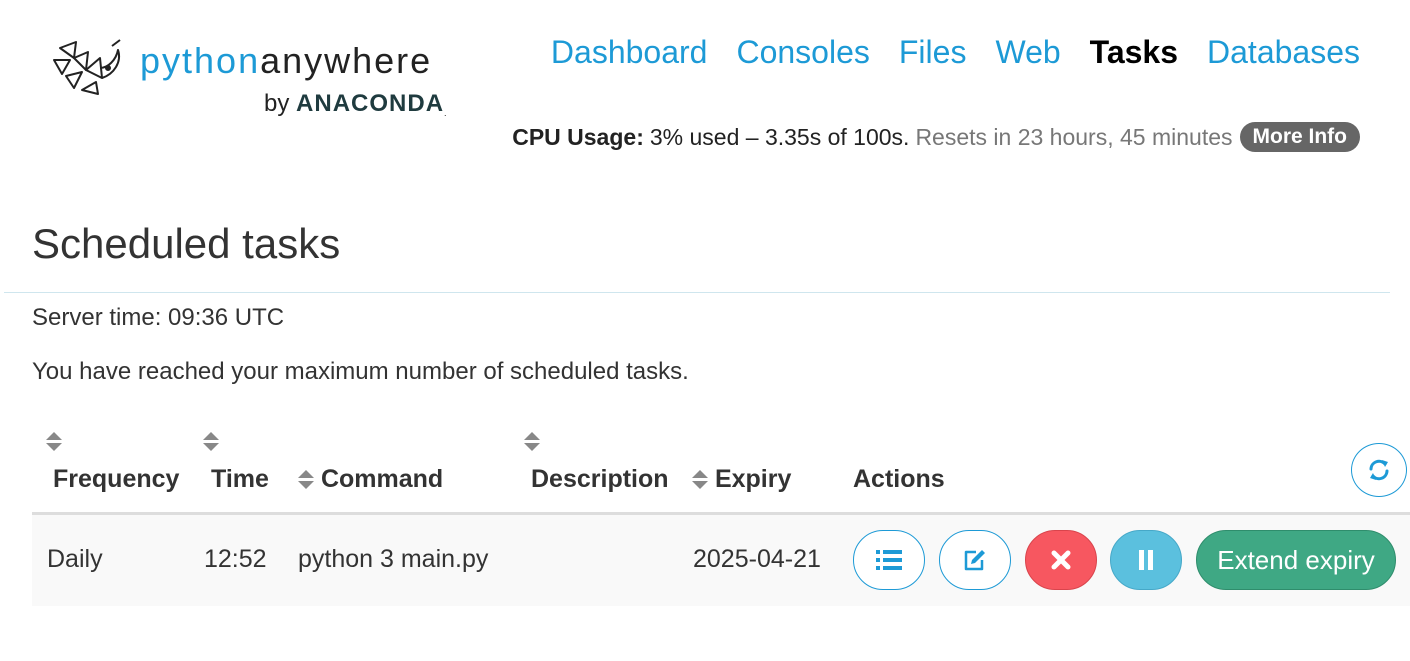 This screenshot has height=661, width=1410. I want to click on header-actions: Actions, so click(899, 479).